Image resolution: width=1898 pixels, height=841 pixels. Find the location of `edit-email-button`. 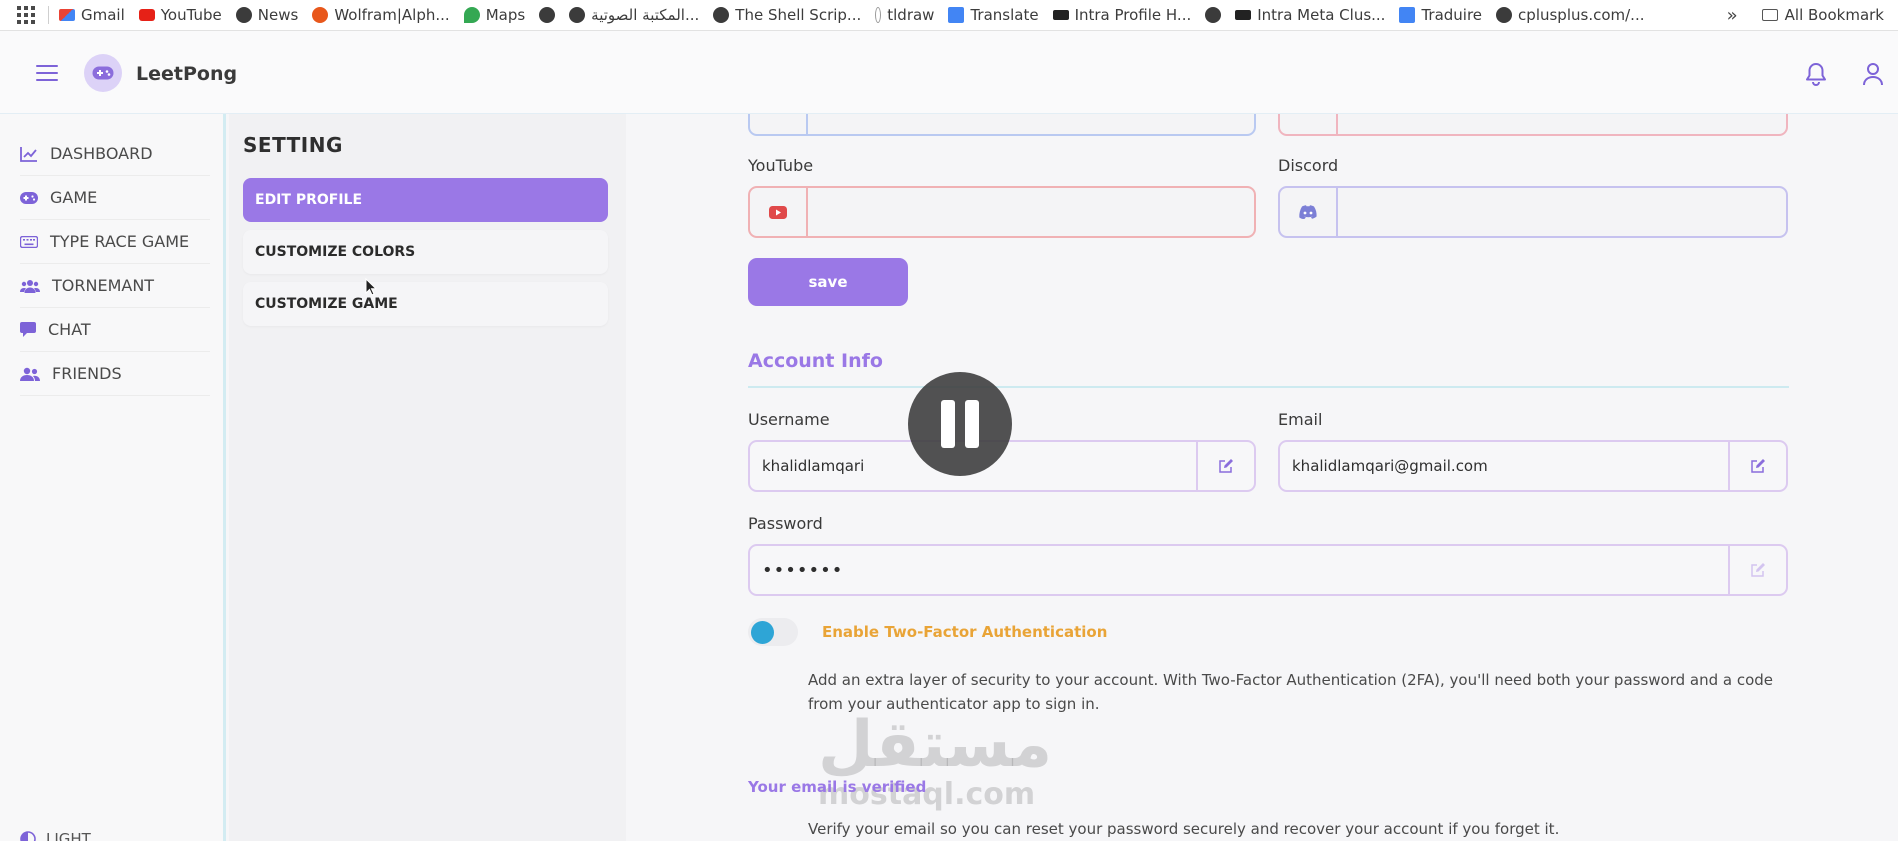

edit-email-button is located at coordinates (1757, 466).